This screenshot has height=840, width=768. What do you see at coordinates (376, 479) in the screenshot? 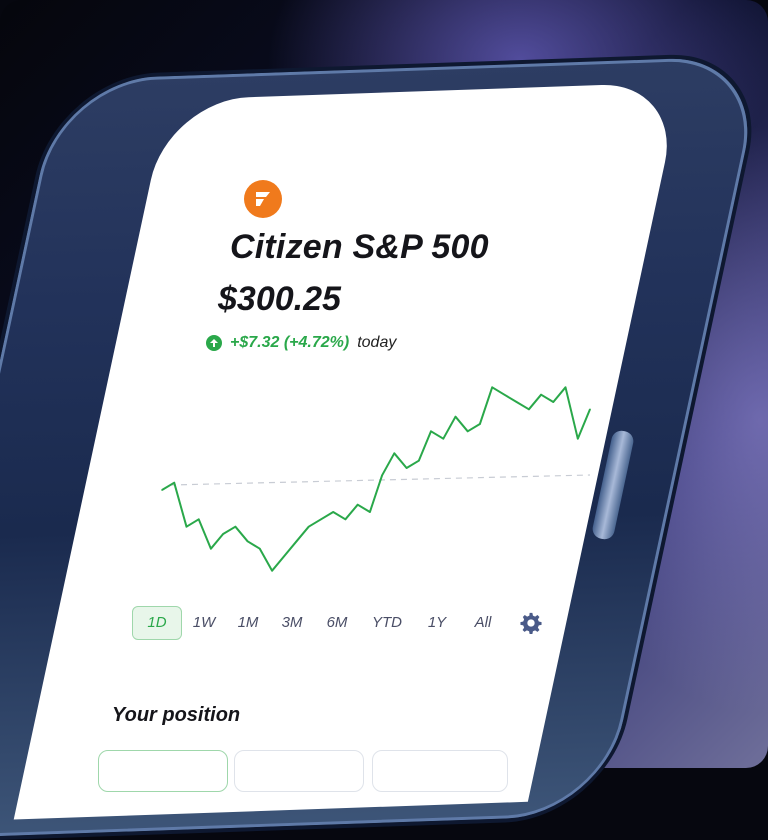
I see `chart-series-line` at bounding box center [376, 479].